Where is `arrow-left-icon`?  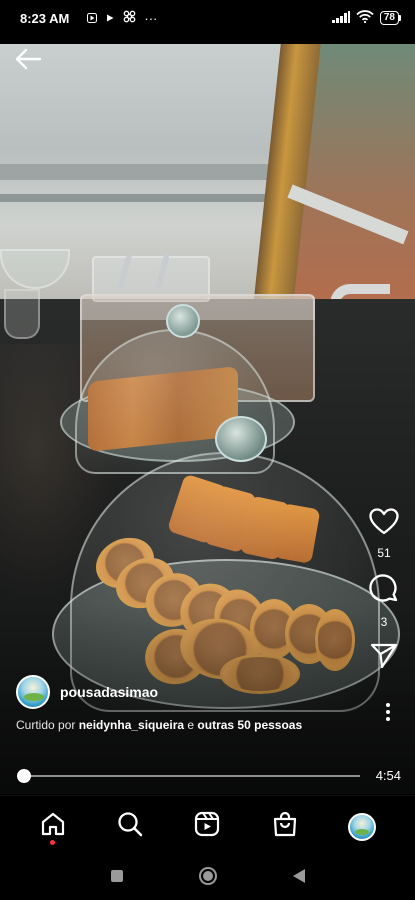
arrow-left-icon is located at coordinates (28, 61).